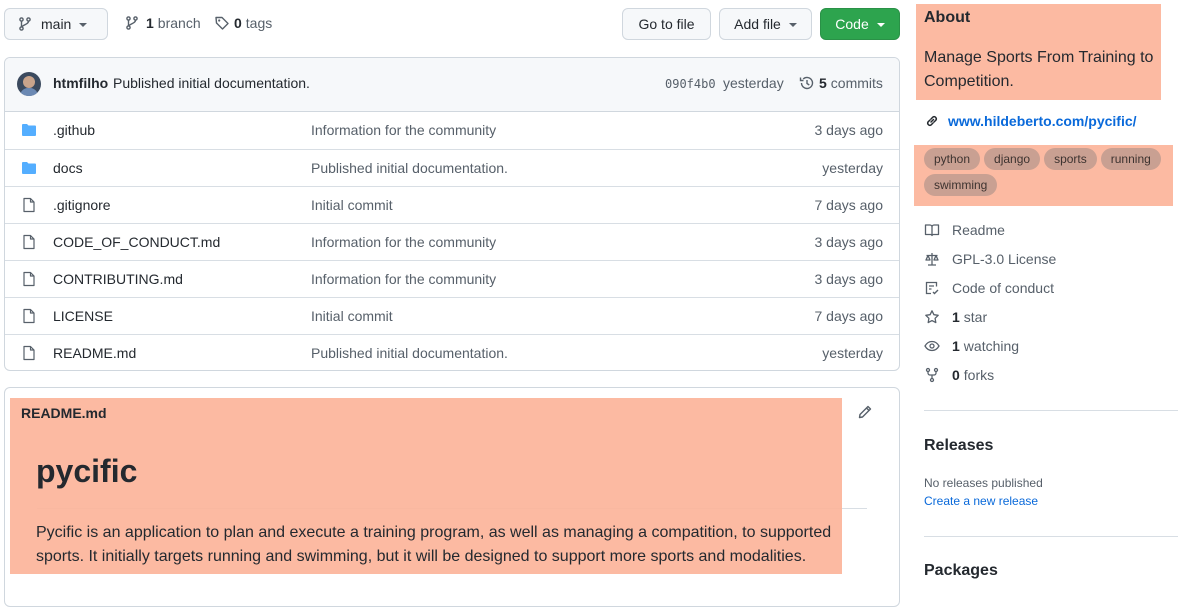 The image size is (1178, 607). I want to click on readme-link: Readme, so click(964, 230).